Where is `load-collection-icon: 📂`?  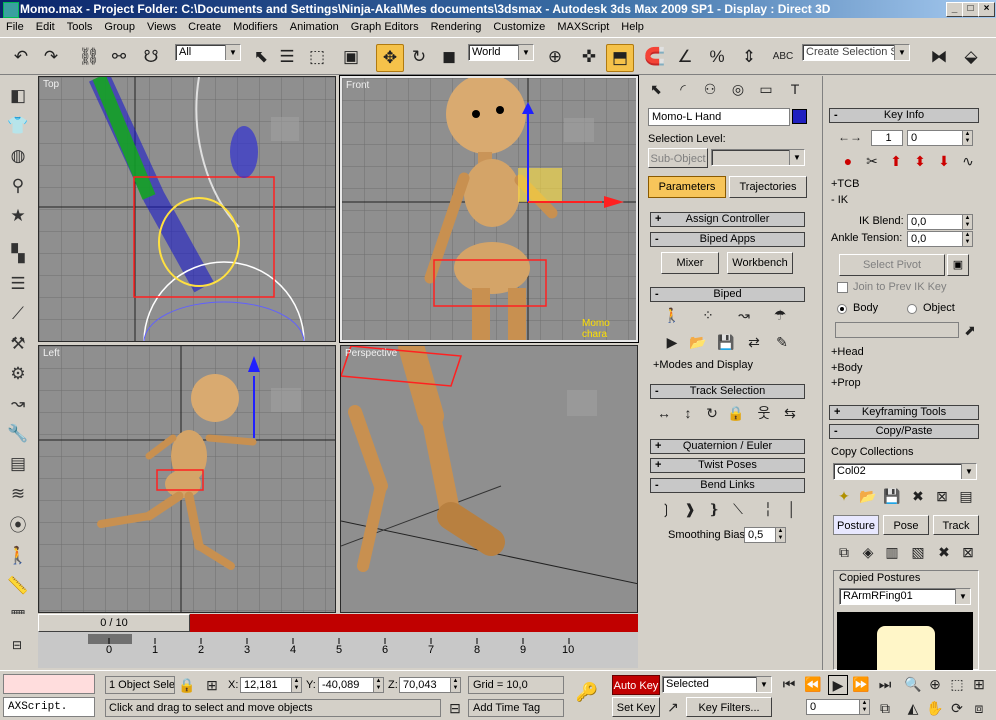
load-collection-icon: 📂 is located at coordinates (868, 496).